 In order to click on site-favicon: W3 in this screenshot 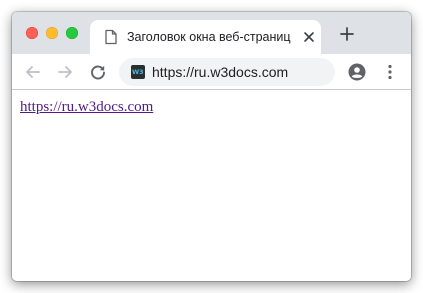, I will do `click(138, 72)`.